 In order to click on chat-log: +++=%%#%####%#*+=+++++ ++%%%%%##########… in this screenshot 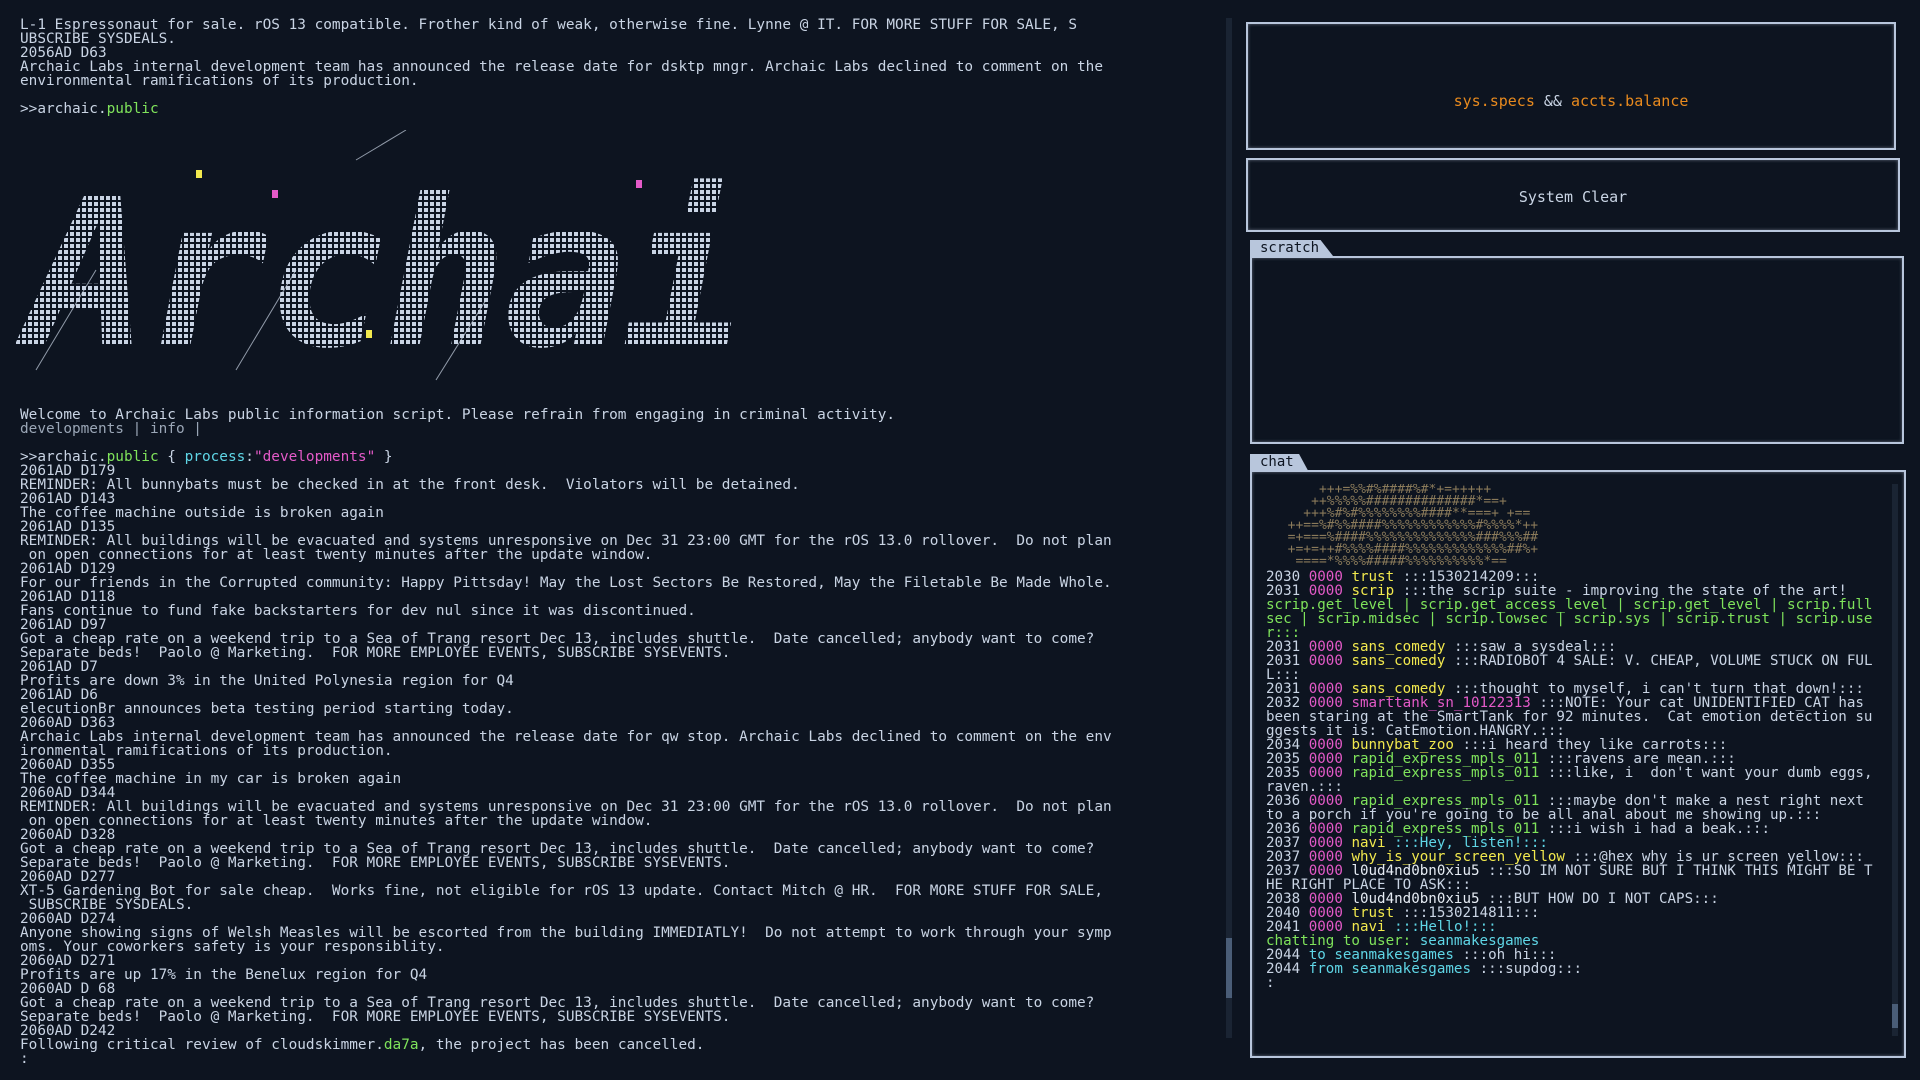, I will do `click(1572, 737)`.